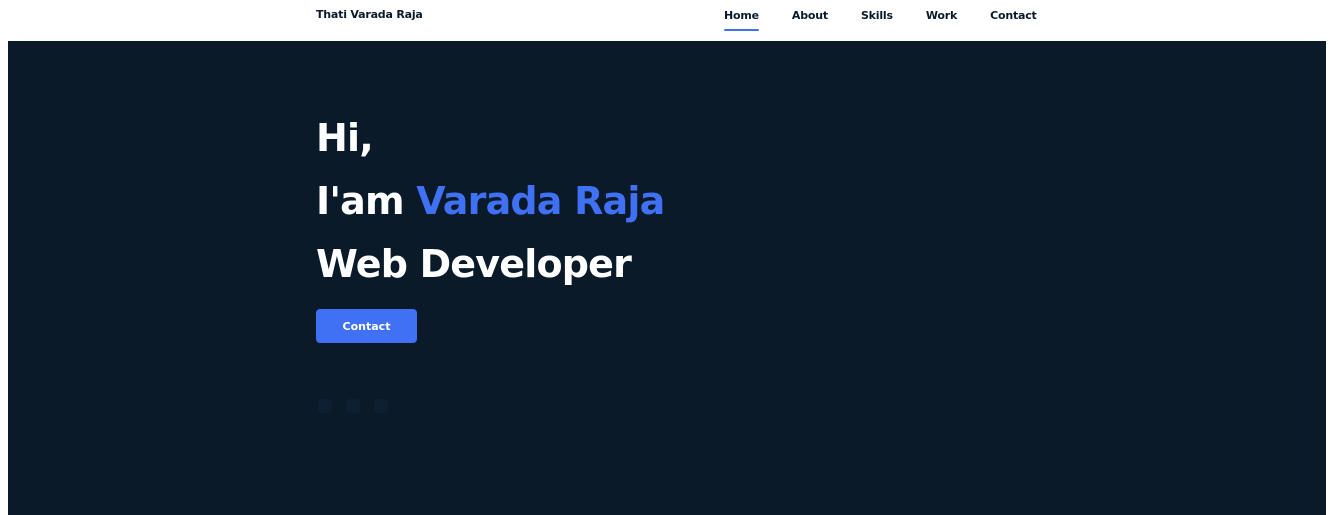  What do you see at coordinates (360, 201) in the screenshot?
I see `hero-intro-prefix: I'am` at bounding box center [360, 201].